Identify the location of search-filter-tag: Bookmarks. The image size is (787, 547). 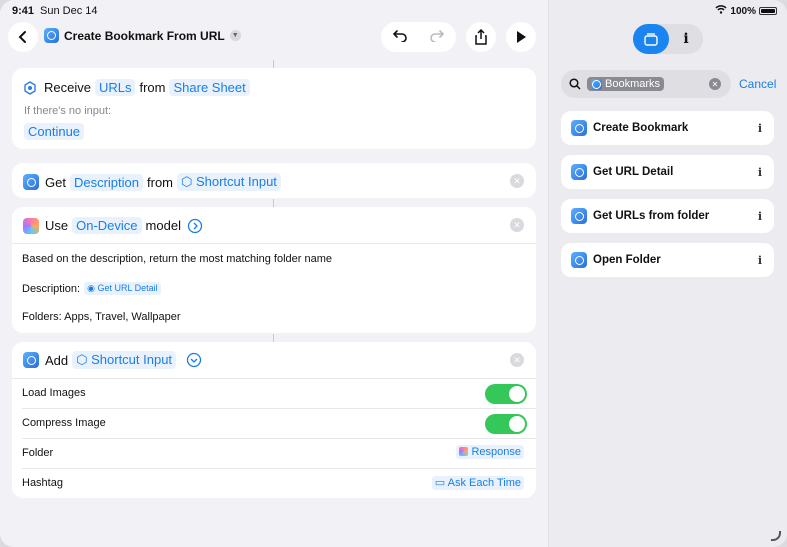
(626, 84).